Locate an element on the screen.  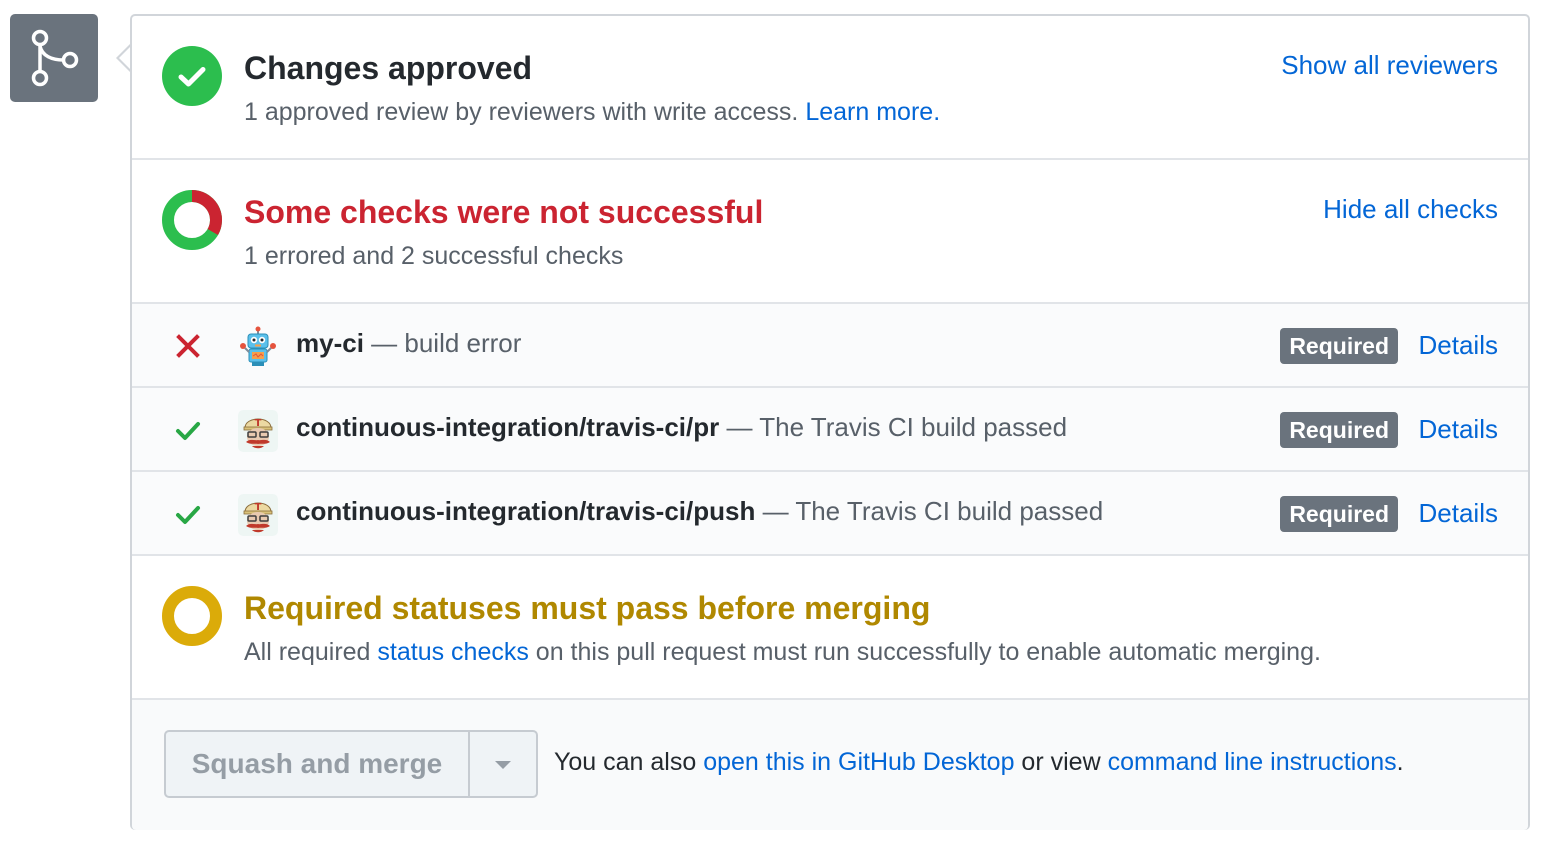
merge-status-icon-box is located at coordinates (54, 58).